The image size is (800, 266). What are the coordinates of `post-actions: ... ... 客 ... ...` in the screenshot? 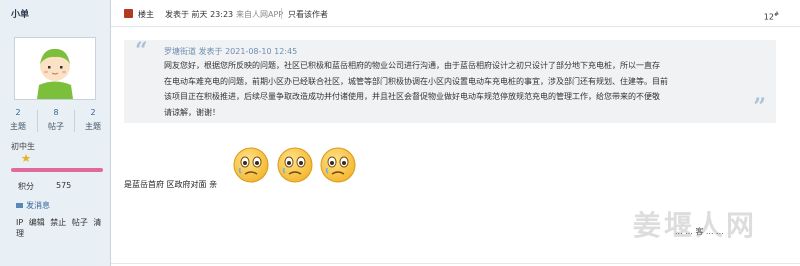 It's located at (699, 231).